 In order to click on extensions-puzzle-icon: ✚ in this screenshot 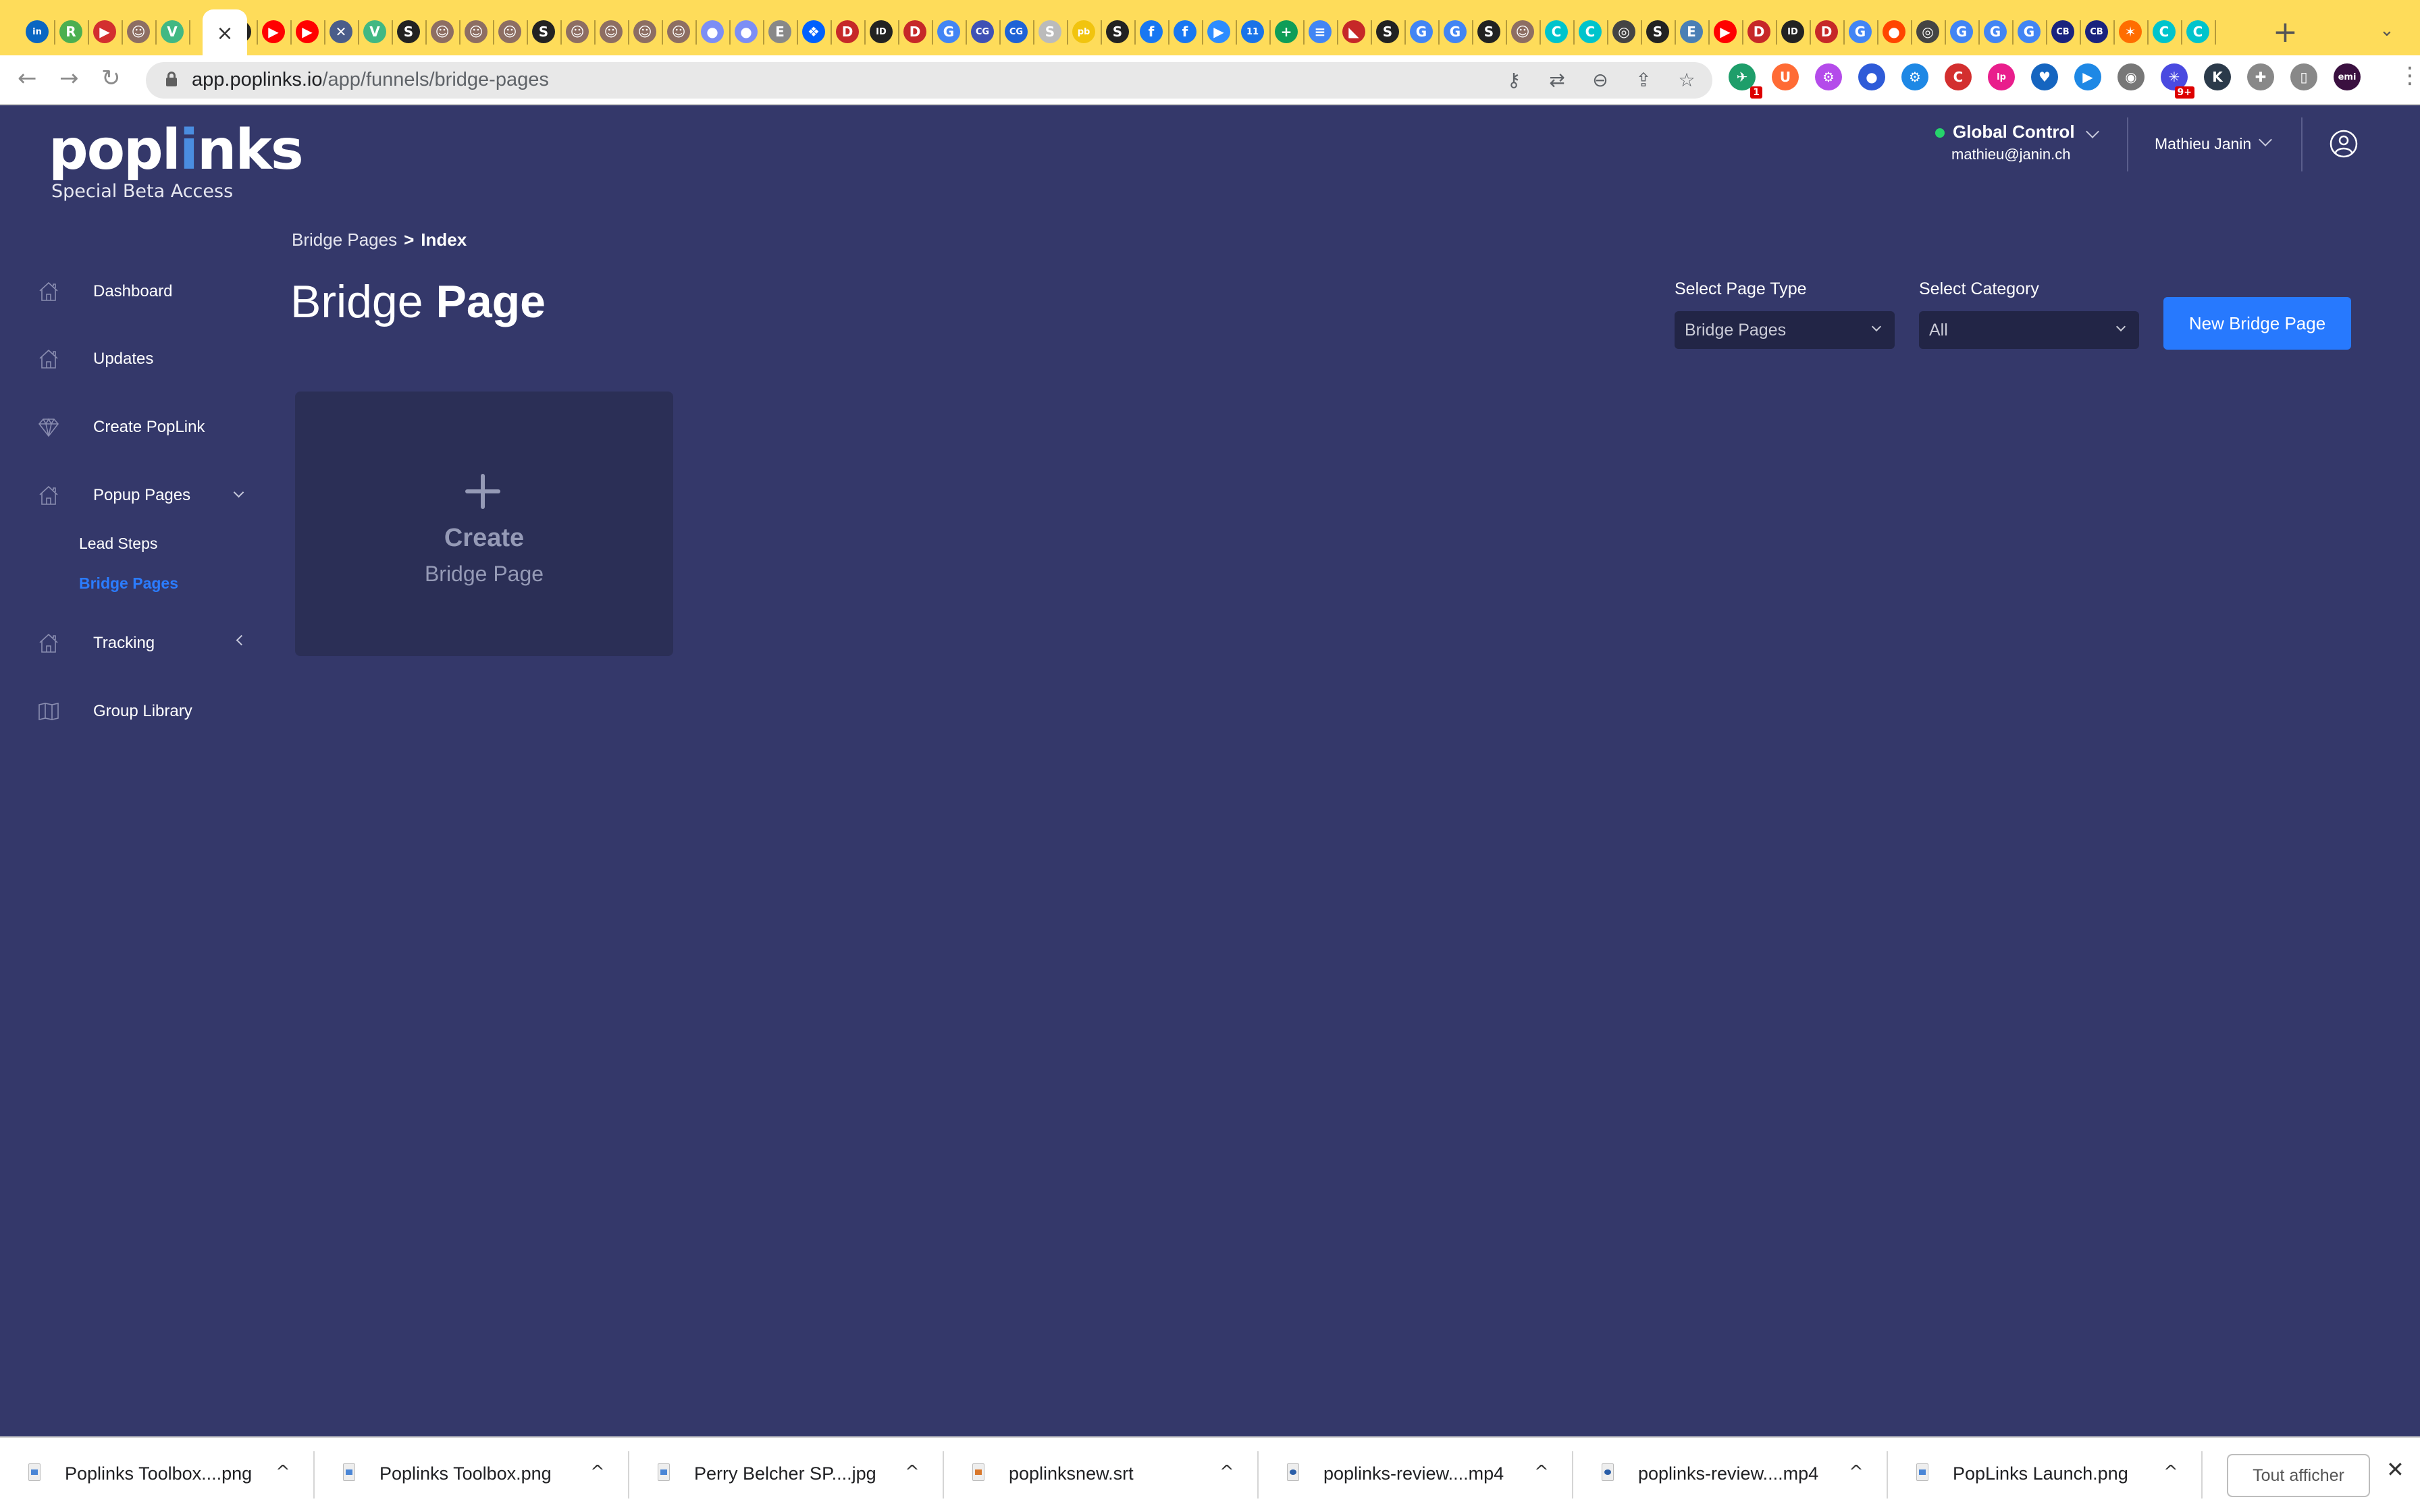, I will do `click(2260, 76)`.